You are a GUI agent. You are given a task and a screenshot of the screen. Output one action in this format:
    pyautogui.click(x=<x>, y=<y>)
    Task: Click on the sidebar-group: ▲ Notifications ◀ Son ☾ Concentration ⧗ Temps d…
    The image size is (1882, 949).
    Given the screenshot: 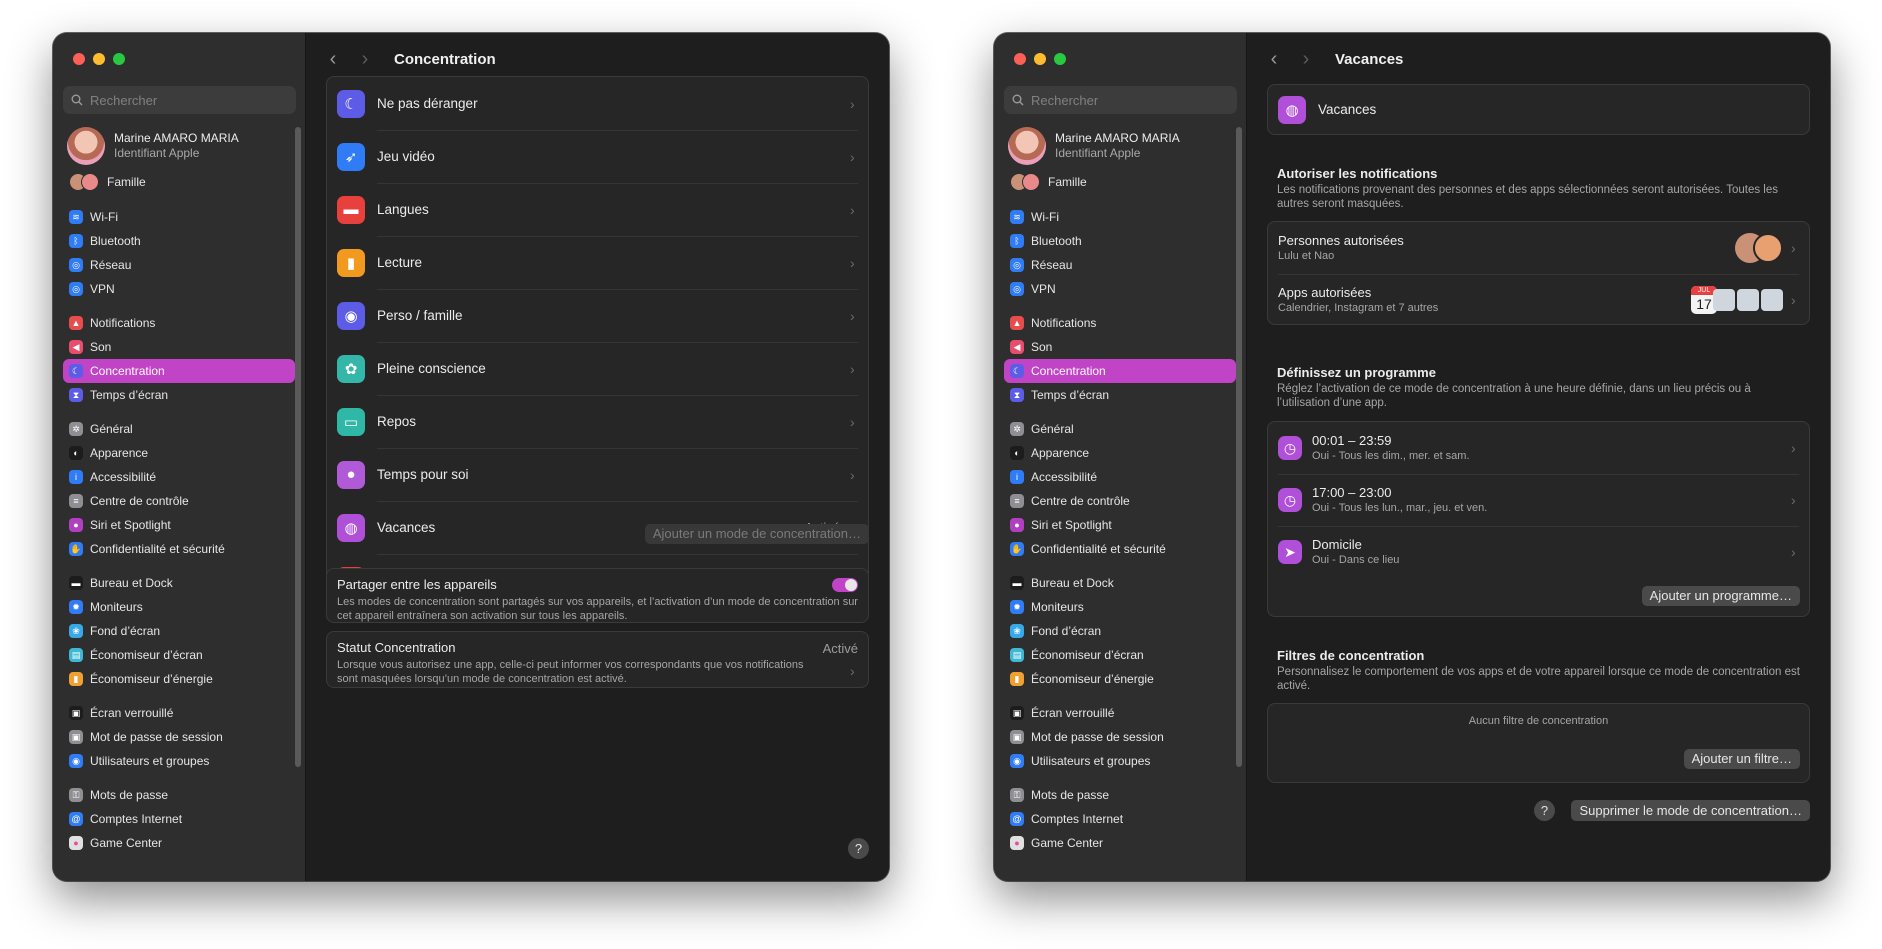 What is the action you would take?
    pyautogui.click(x=1120, y=359)
    